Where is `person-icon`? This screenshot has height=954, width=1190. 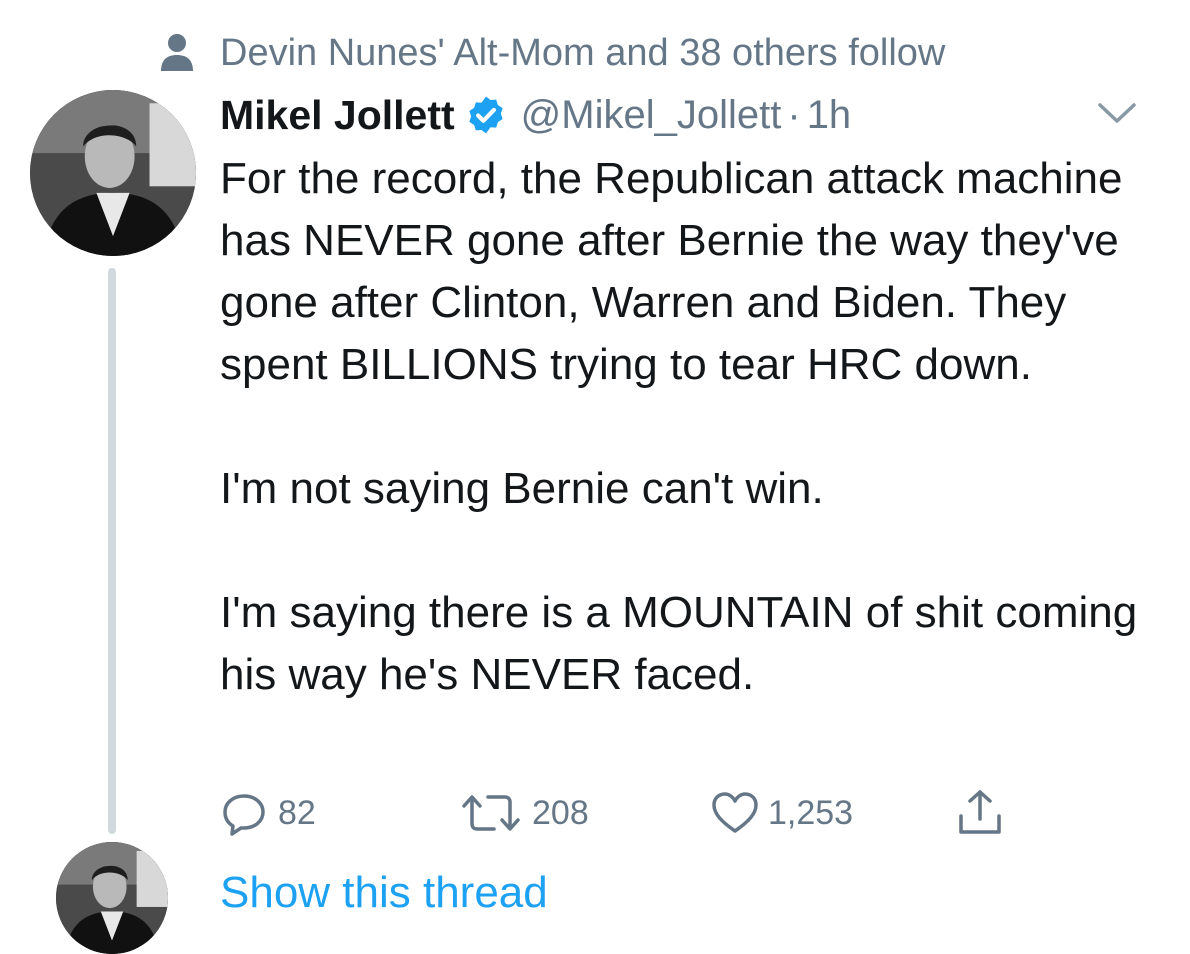 person-icon is located at coordinates (178, 53).